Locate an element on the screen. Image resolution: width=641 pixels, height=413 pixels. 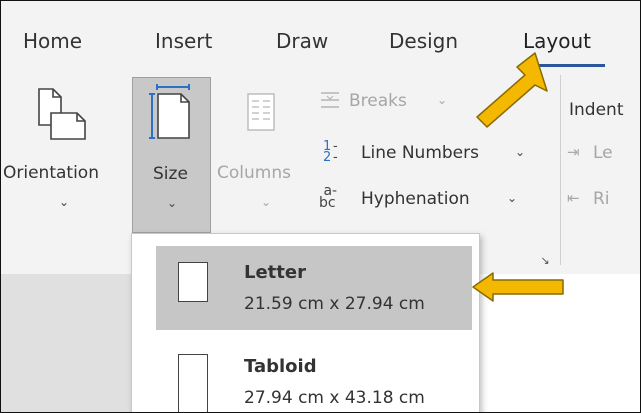
size-label: Size is located at coordinates (170, 174).